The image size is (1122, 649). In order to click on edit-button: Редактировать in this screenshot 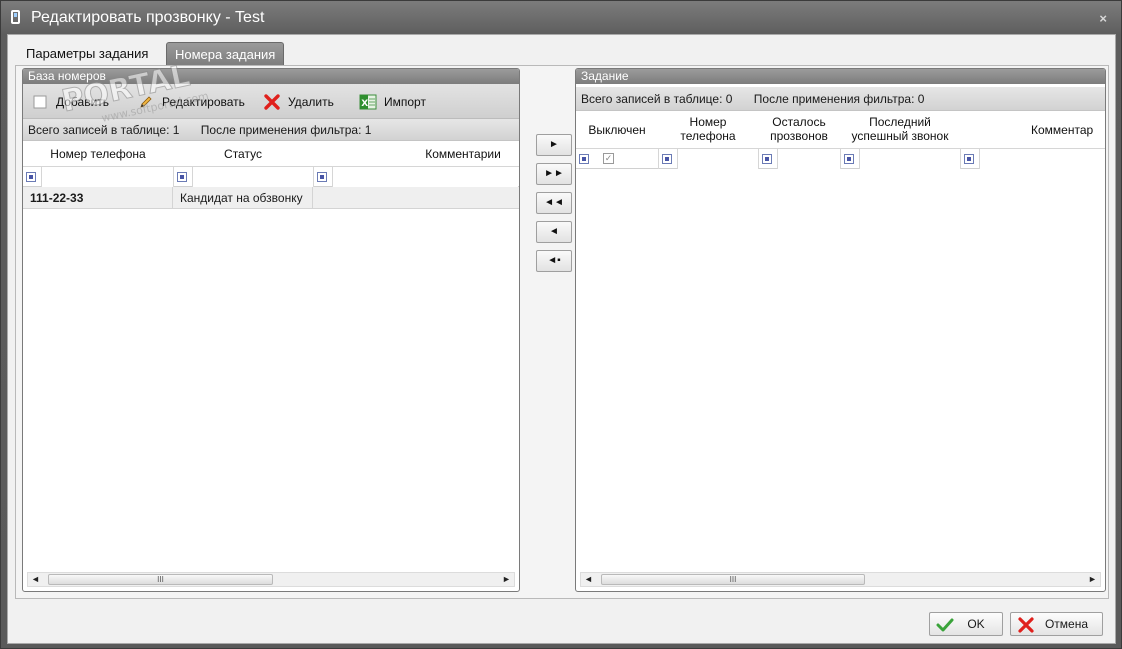, I will do `click(191, 102)`.